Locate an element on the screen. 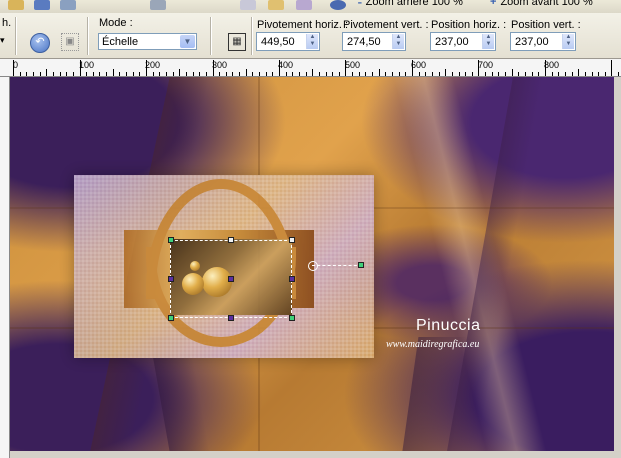 The height and width of the screenshot is (458, 621). zoom-out-icon: ˗ is located at coordinates (360, 4).